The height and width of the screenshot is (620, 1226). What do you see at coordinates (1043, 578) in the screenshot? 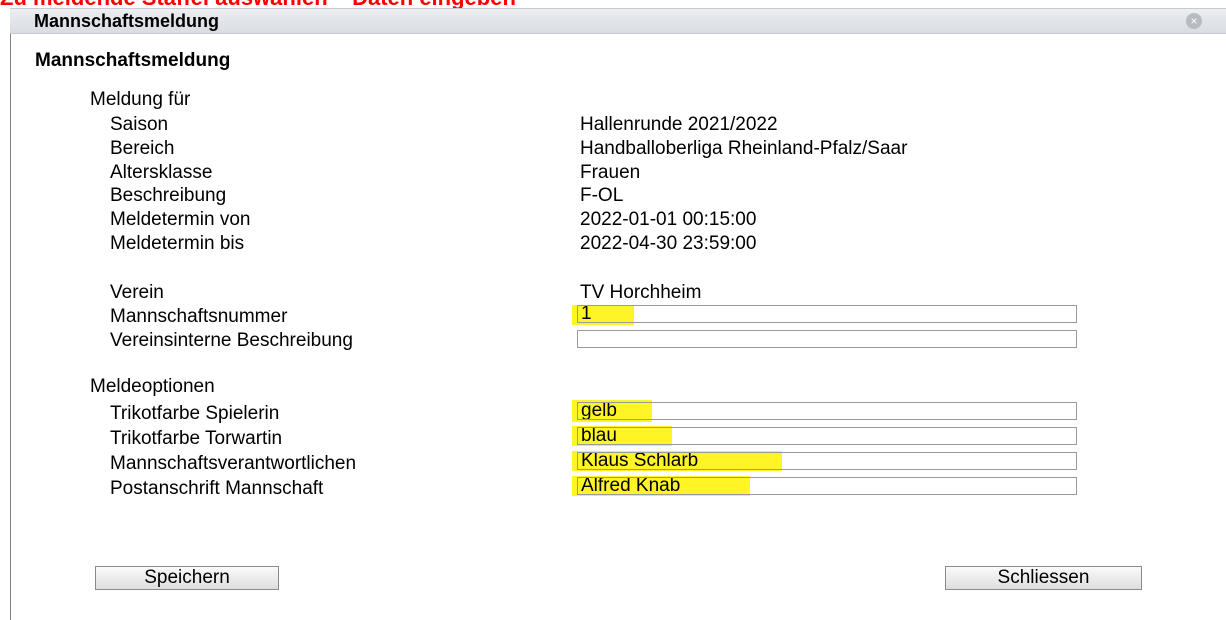
I see `close-button: Schliessen` at bounding box center [1043, 578].